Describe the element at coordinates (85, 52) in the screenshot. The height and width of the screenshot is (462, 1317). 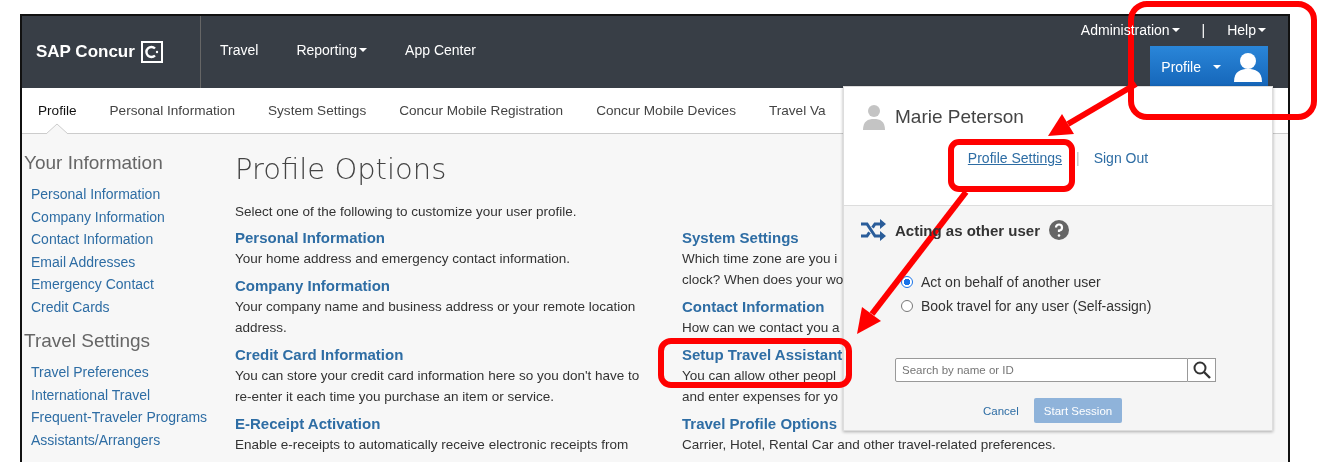
I see `logo-text: SAP Concur` at that location.